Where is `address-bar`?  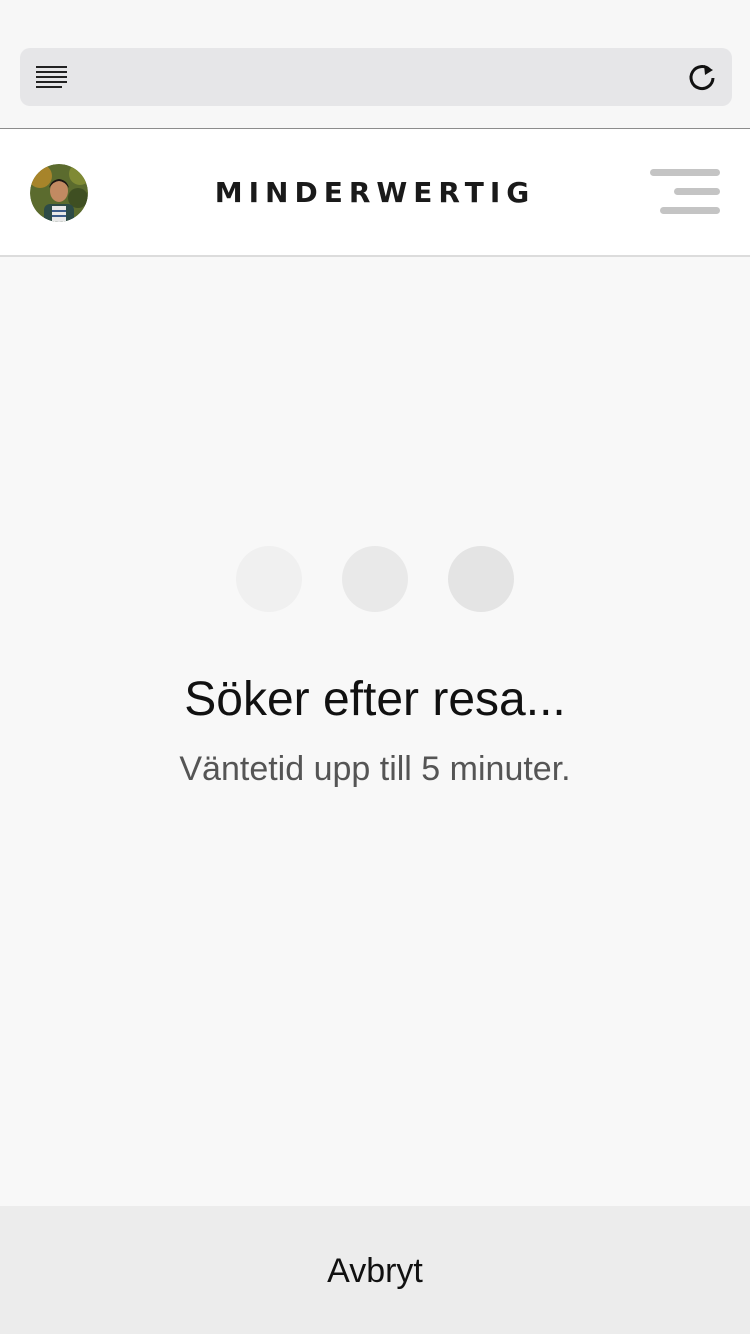 address-bar is located at coordinates (376, 77).